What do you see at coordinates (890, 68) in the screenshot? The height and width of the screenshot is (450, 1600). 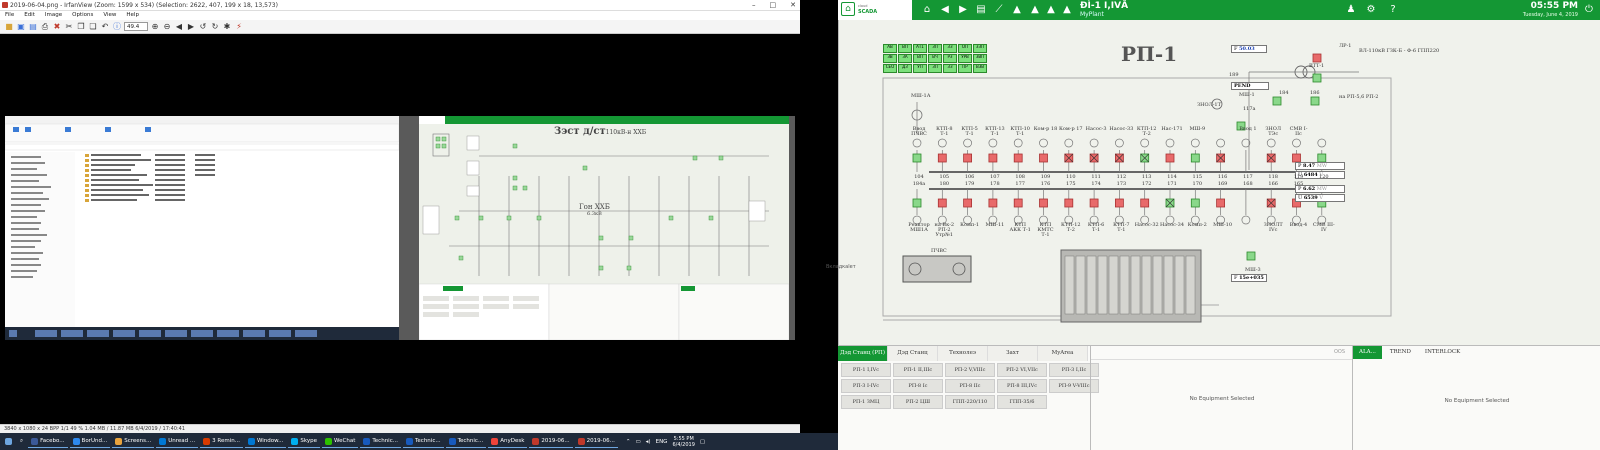 I see `status-chip: СЕО` at bounding box center [890, 68].